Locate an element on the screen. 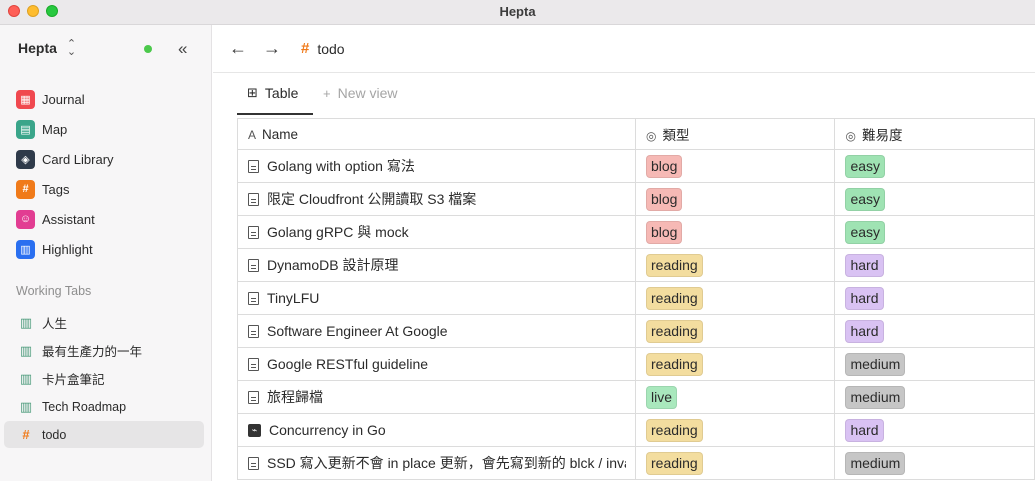 This screenshot has height=481, width=1035. working-tab-item: # todo is located at coordinates (104, 434).